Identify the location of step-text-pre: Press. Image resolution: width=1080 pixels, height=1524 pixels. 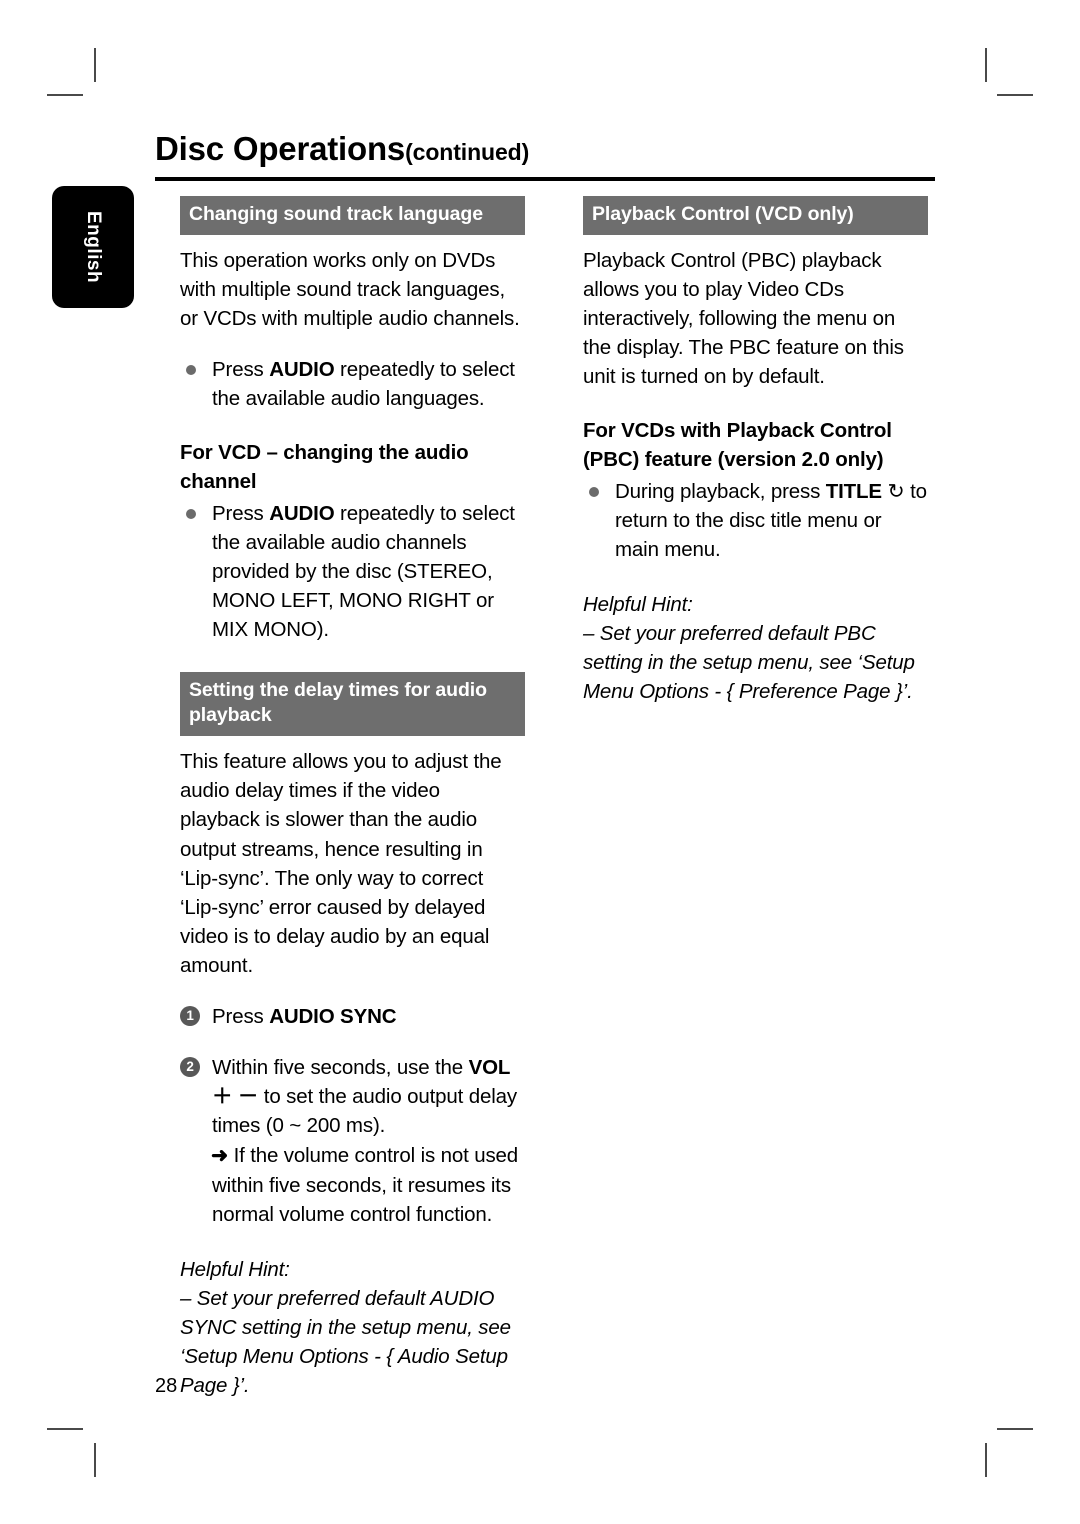
(241, 1017).